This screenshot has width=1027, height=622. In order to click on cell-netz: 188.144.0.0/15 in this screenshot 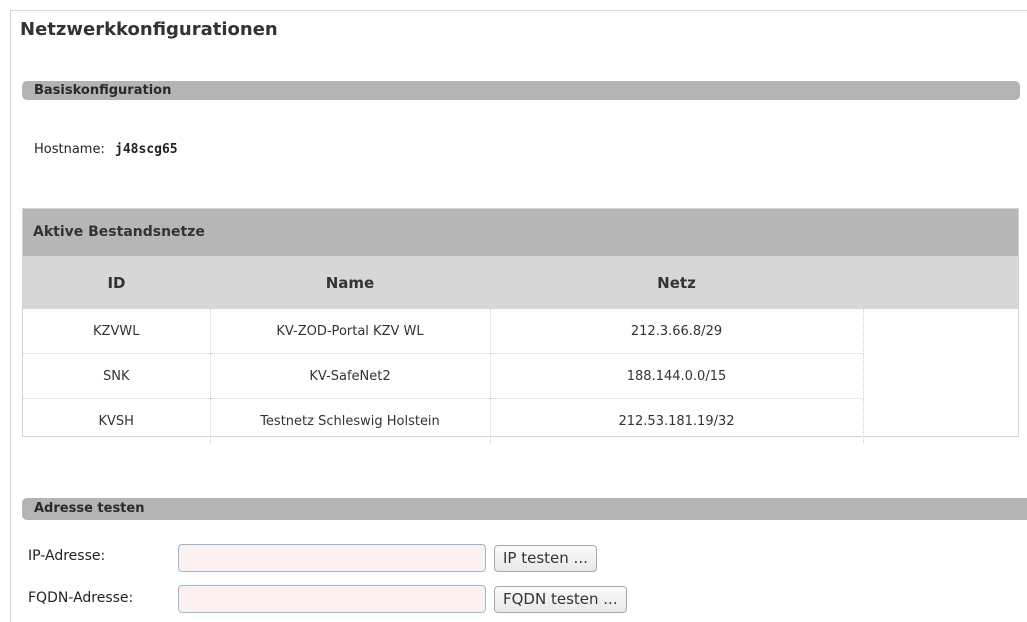, I will do `click(677, 376)`.